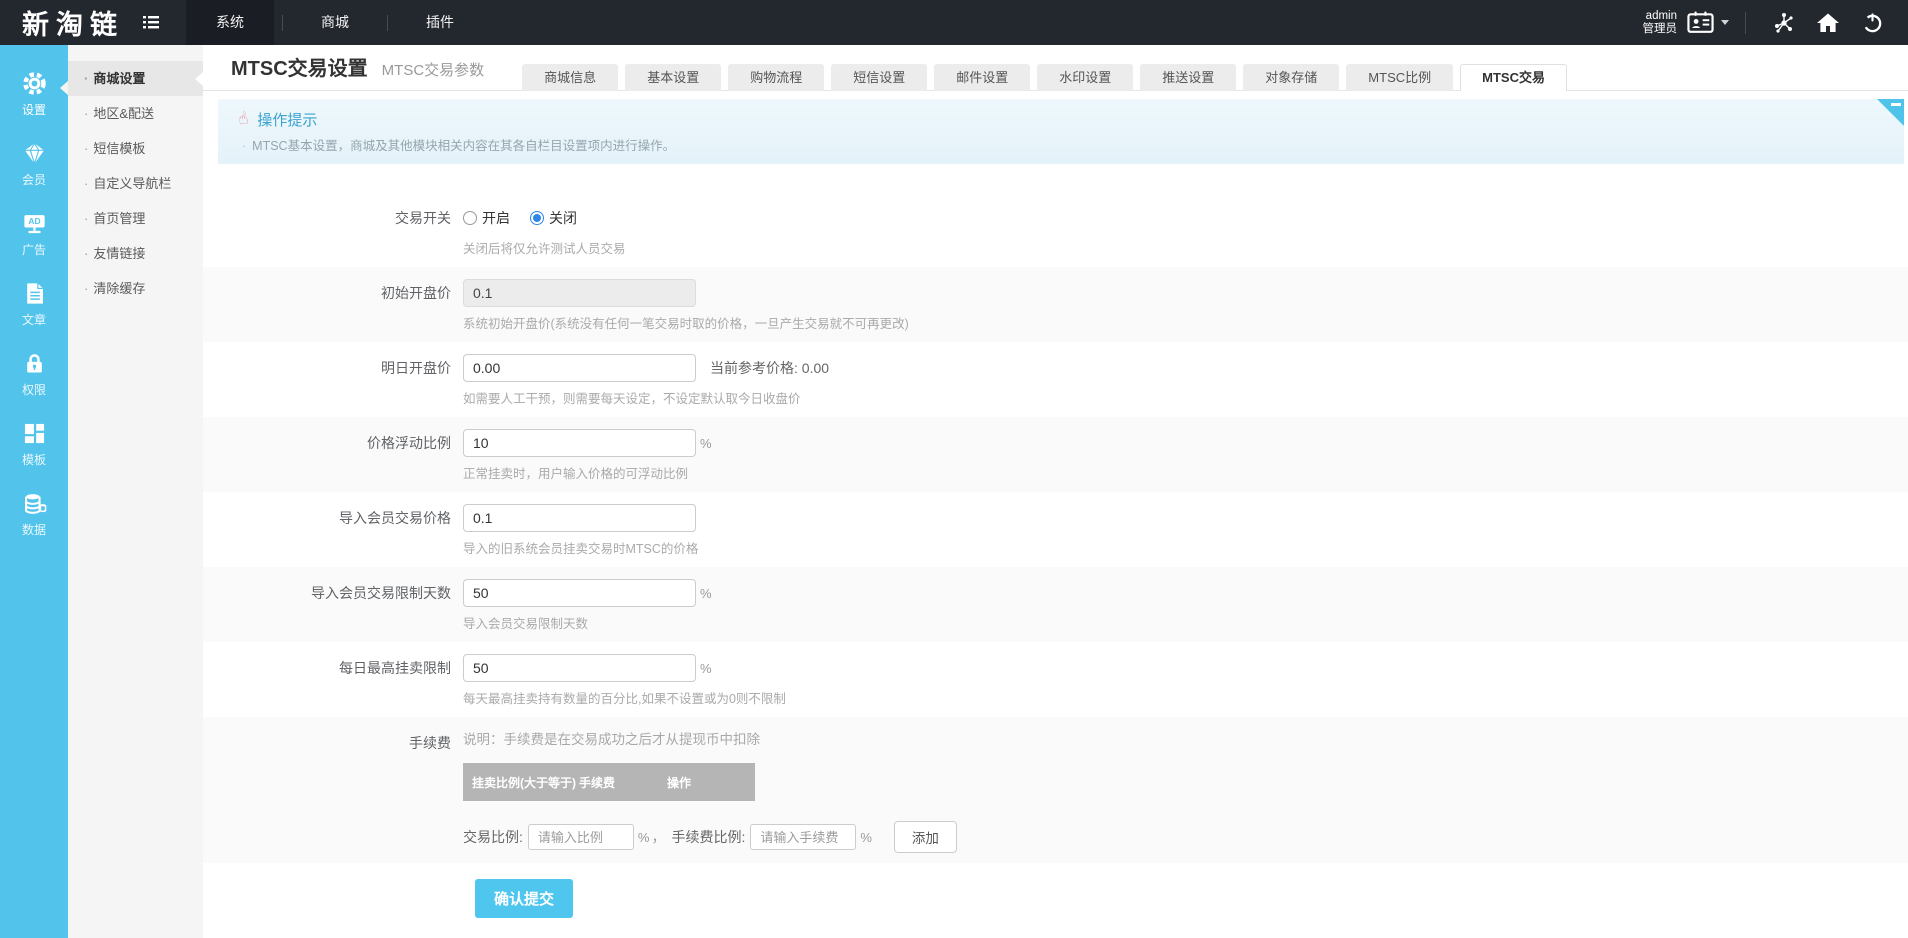 This screenshot has height=938, width=1908. Describe the element at coordinates (33, 180) in the screenshot. I see `sidebar-item-label: 会员` at that location.